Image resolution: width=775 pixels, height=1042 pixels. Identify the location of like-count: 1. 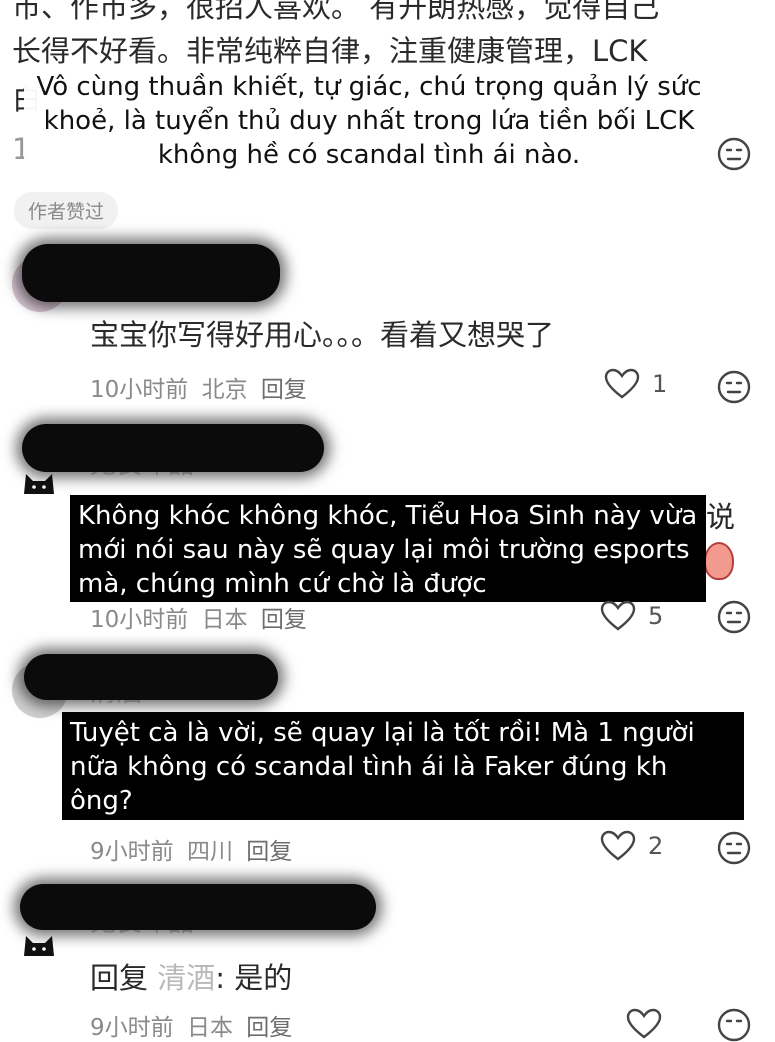
(660, 384).